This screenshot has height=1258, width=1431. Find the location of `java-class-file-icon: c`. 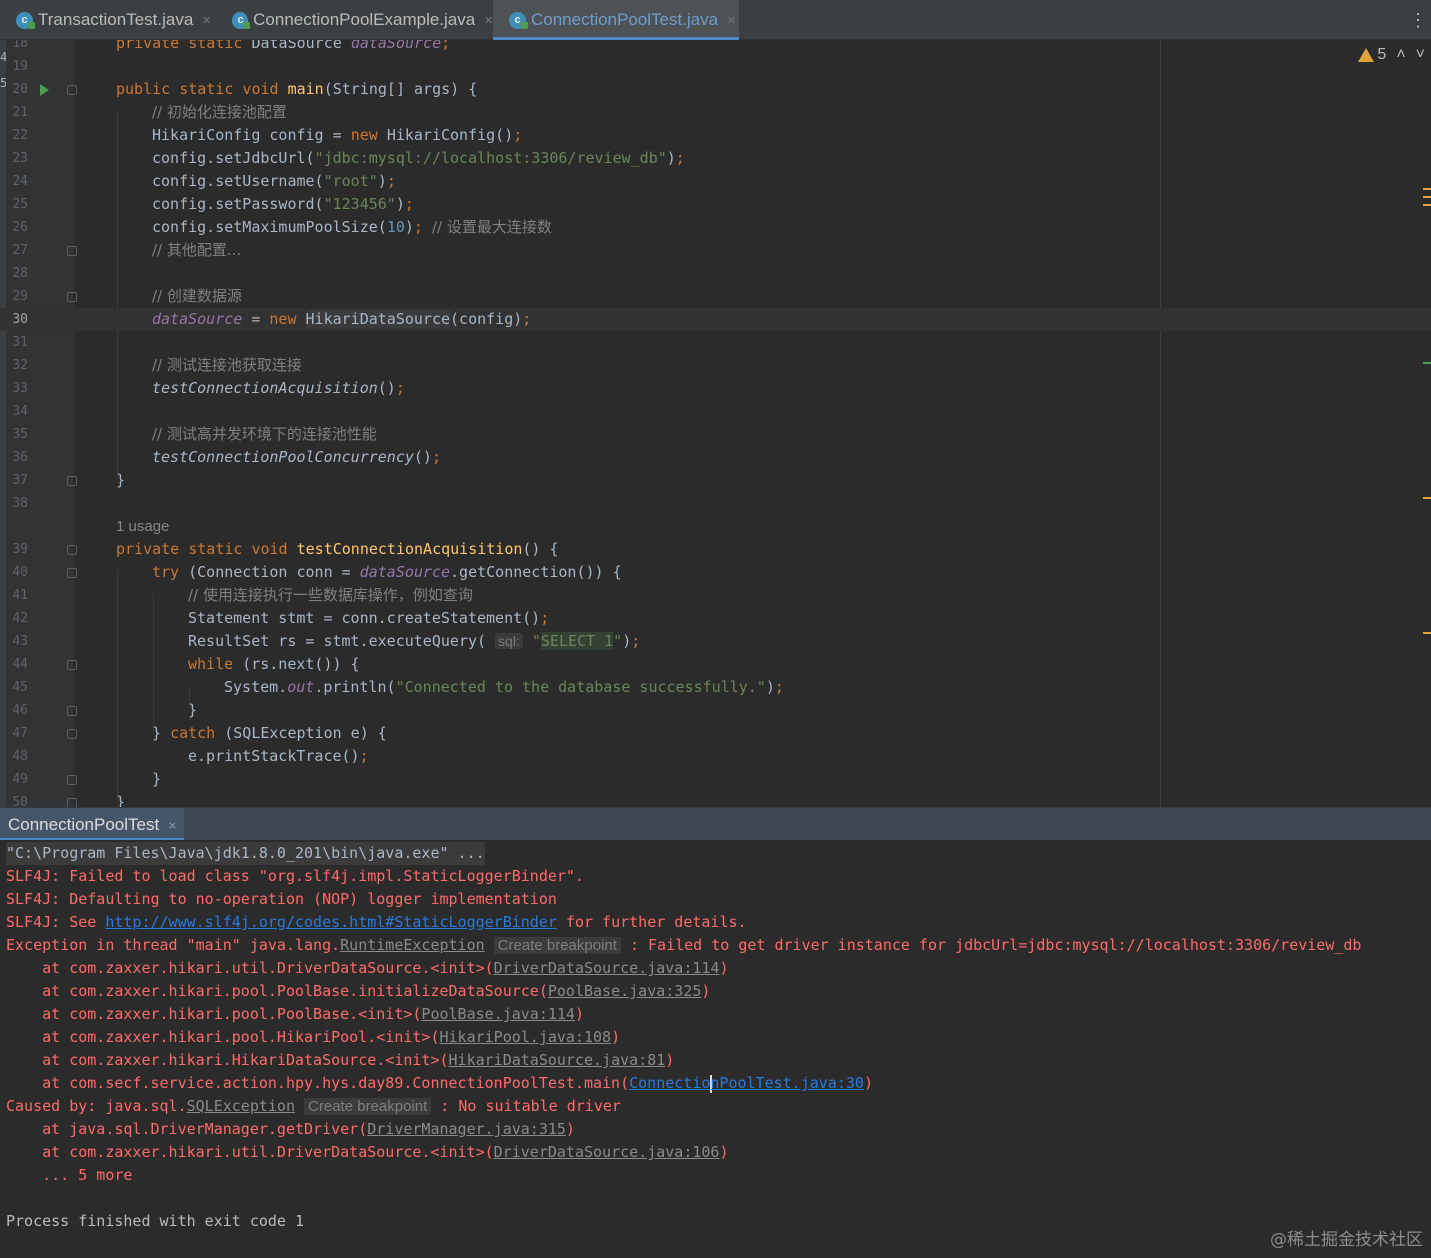

java-class-file-icon: c is located at coordinates (241, 20).